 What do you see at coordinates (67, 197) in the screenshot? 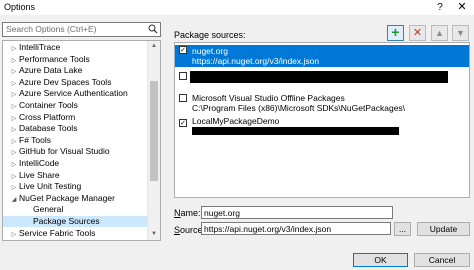
I see `tree-item-label: NuGet Package Manager` at bounding box center [67, 197].